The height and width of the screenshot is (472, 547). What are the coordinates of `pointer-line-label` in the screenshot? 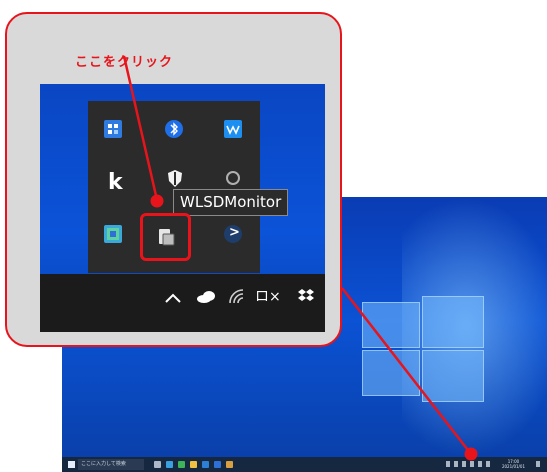 It's located at (140, 128).